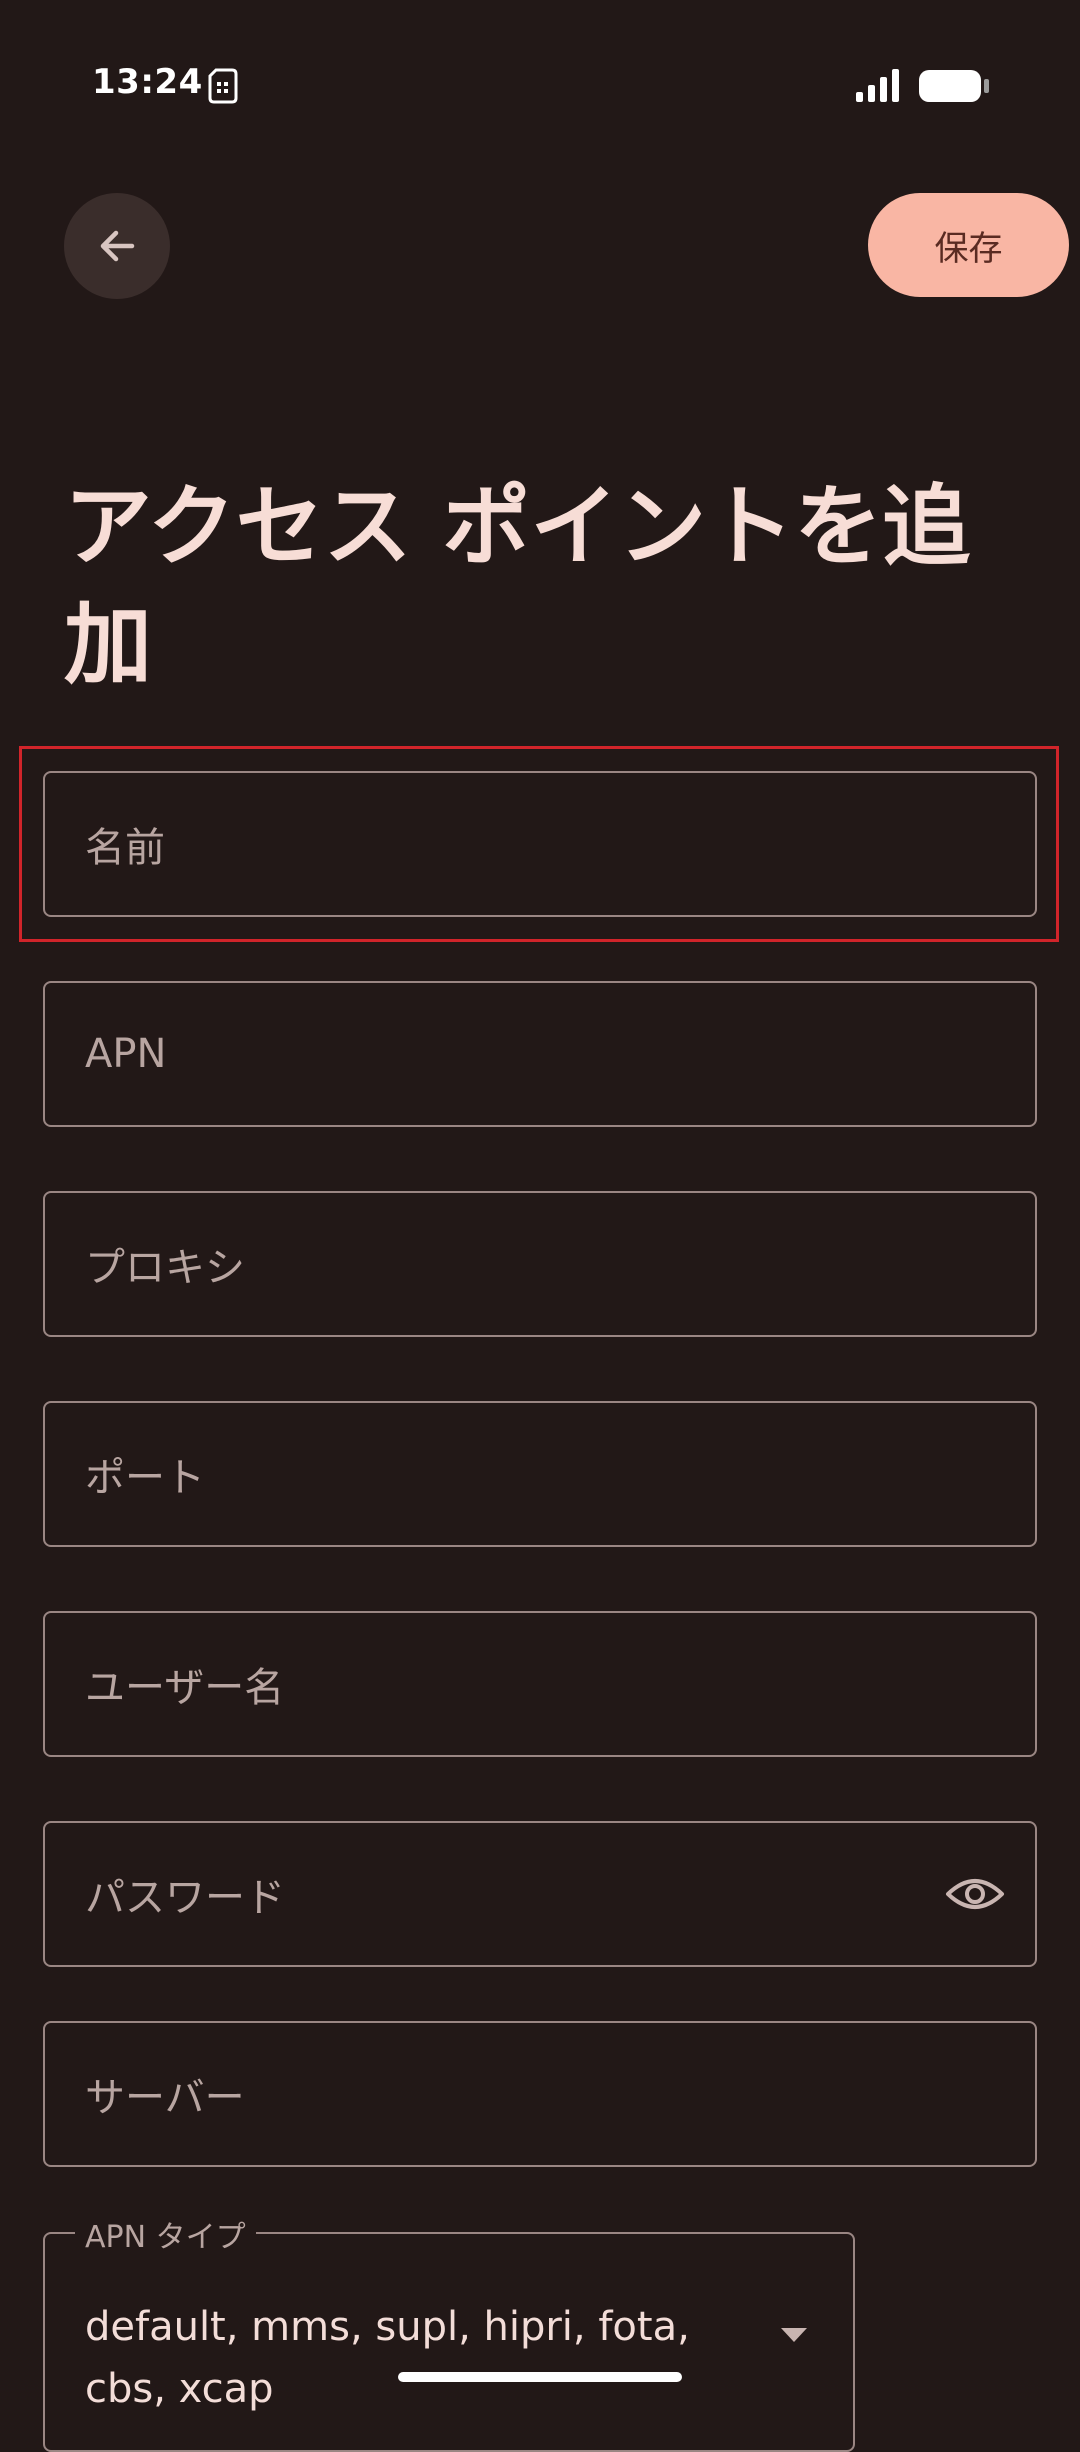 The height and width of the screenshot is (2452, 1080). What do you see at coordinates (126, 1054) in the screenshot?
I see `apn-field-placeholder: APN` at bounding box center [126, 1054].